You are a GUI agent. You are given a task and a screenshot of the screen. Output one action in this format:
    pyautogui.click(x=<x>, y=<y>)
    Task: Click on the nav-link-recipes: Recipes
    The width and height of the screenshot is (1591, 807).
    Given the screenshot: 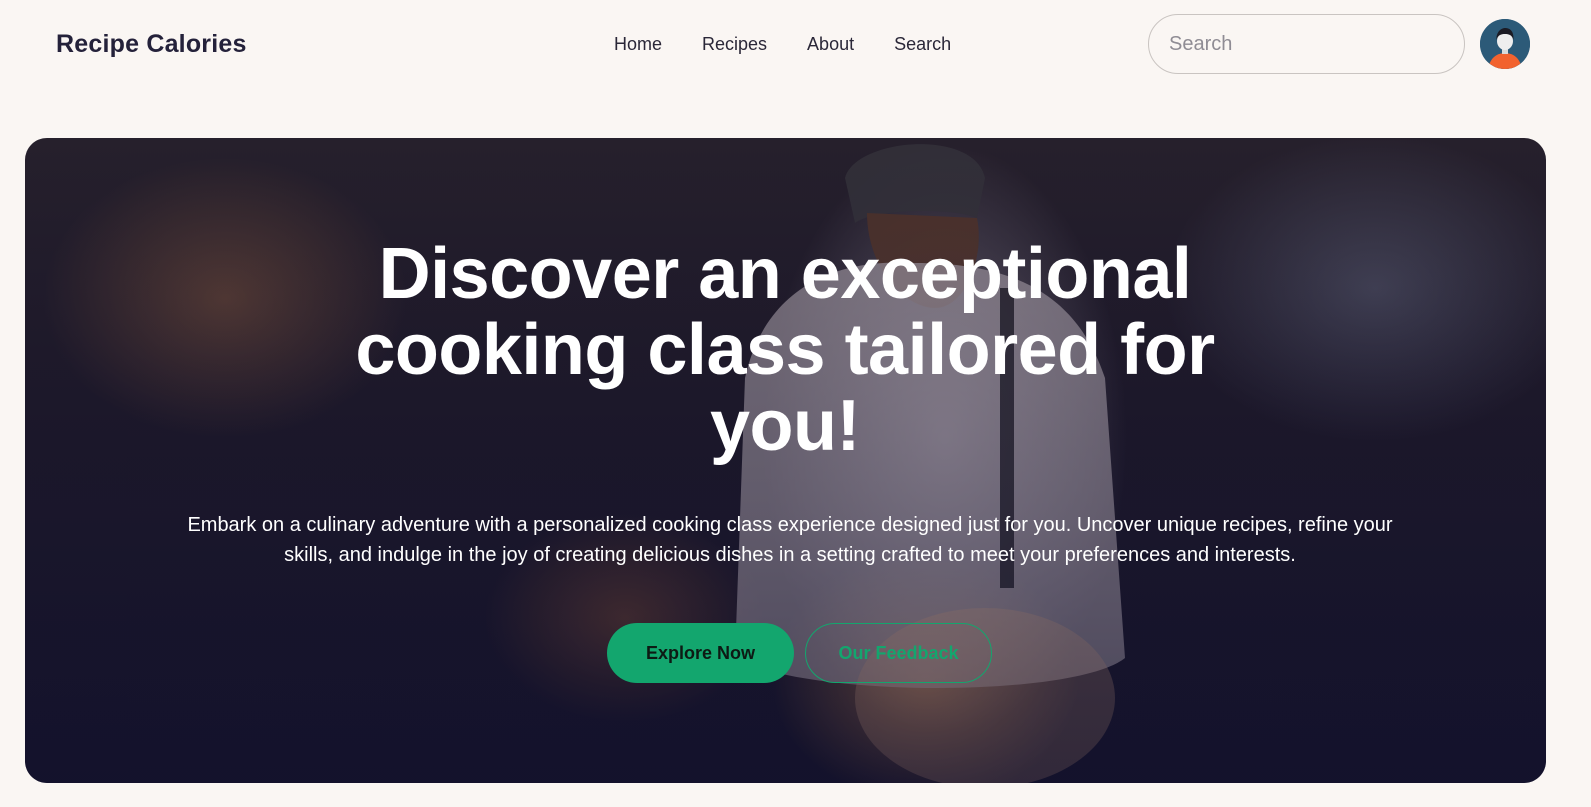 What is the action you would take?
    pyautogui.click(x=734, y=44)
    